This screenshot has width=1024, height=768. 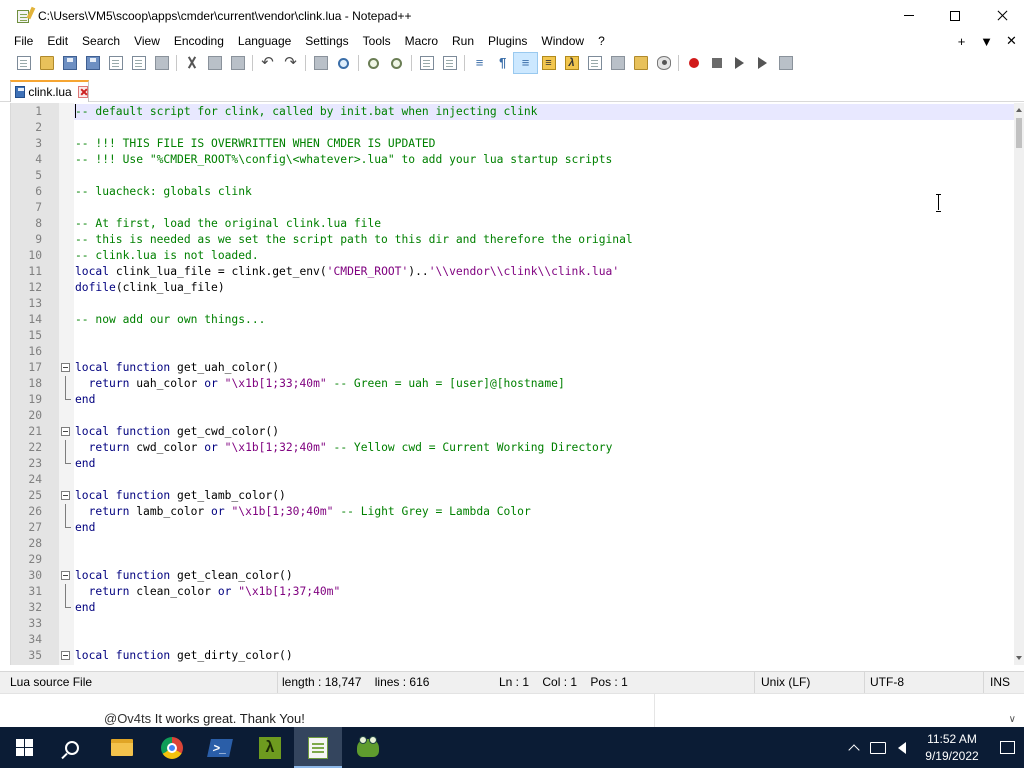 What do you see at coordinates (513, 352) in the screenshot?
I see `code-line: 16` at bounding box center [513, 352].